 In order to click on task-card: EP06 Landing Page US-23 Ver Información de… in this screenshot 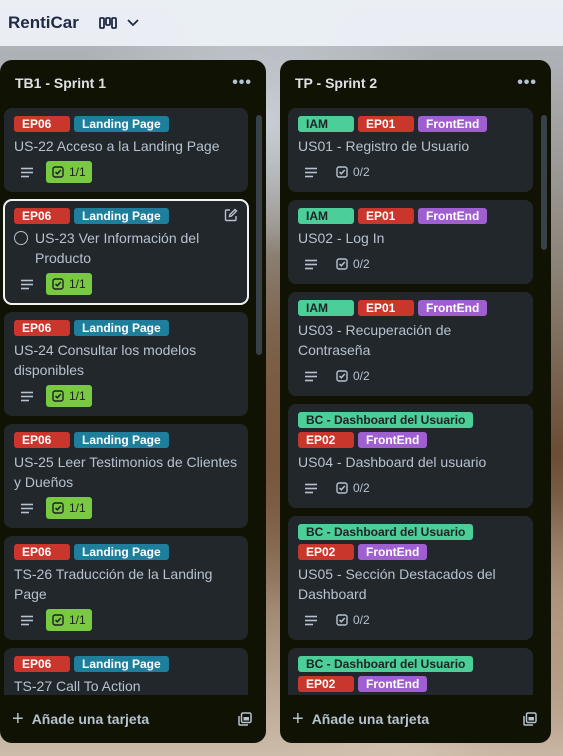, I will do `click(126, 252)`.